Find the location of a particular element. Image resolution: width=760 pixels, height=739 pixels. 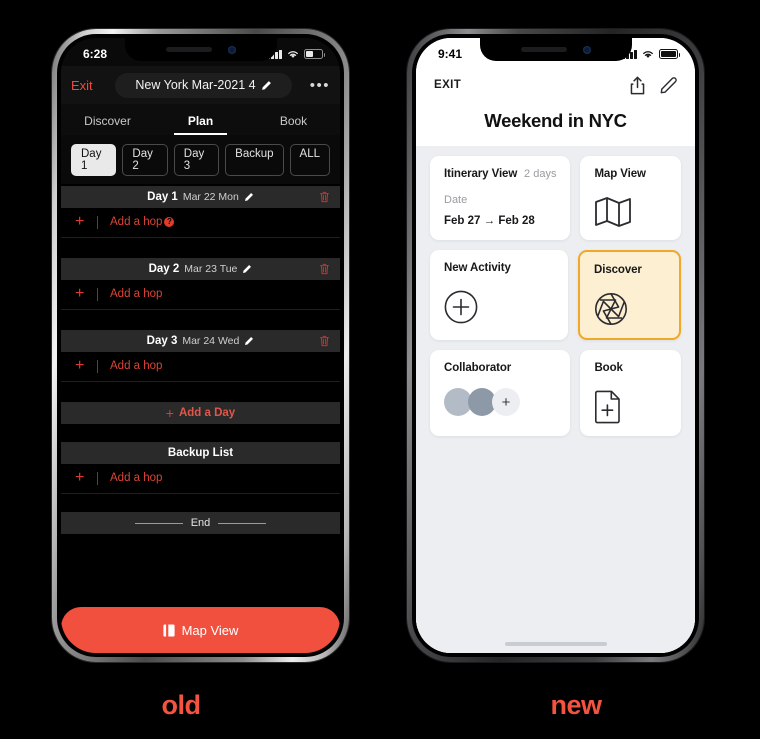

map-book-icon is located at coordinates (169, 630).